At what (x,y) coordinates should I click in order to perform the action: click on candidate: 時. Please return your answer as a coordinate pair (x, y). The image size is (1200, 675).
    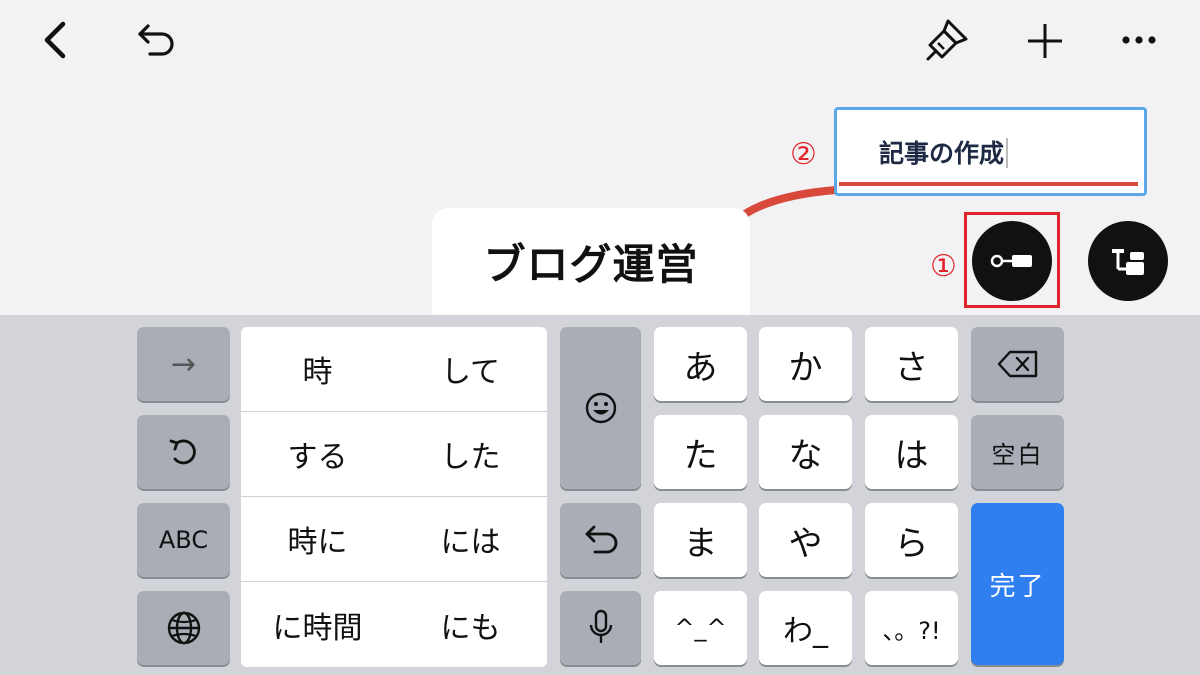
    Looking at the image, I should click on (317, 369).